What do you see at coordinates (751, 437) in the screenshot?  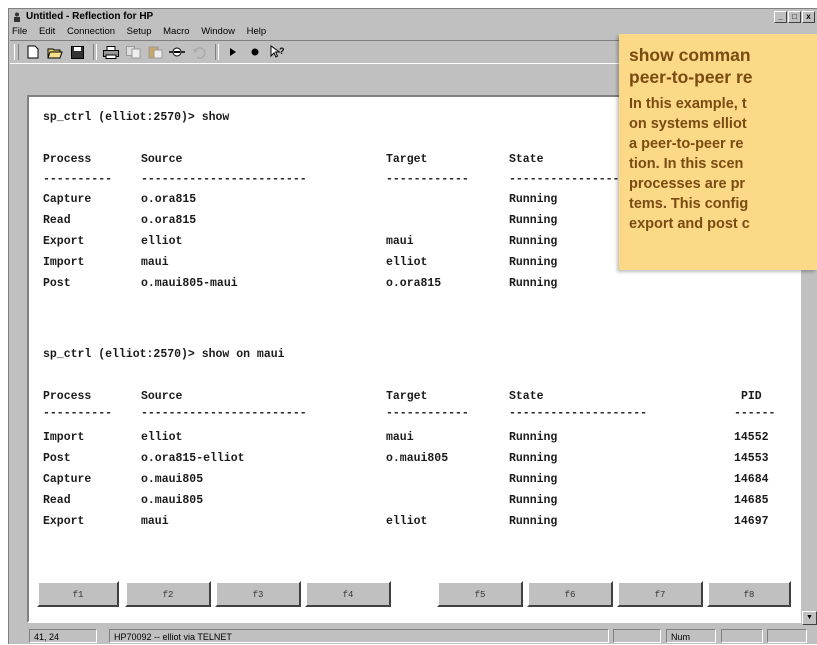 I see `table-row-pid: 14552` at bounding box center [751, 437].